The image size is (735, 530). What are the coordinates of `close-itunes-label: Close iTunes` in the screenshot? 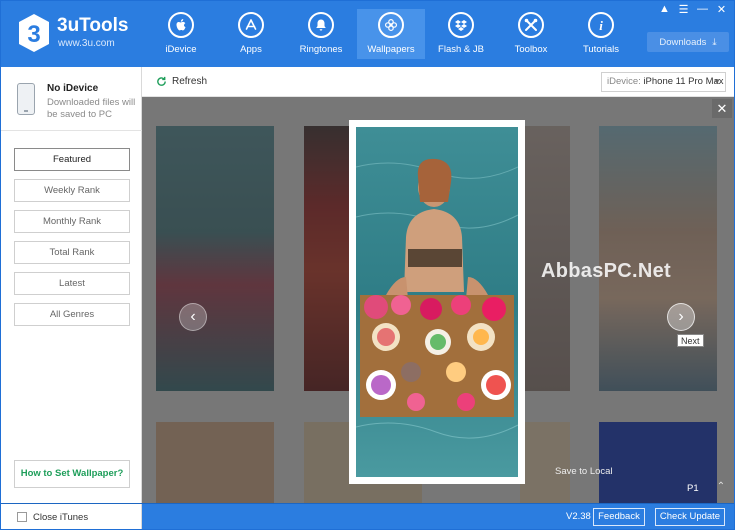 It's located at (61, 517).